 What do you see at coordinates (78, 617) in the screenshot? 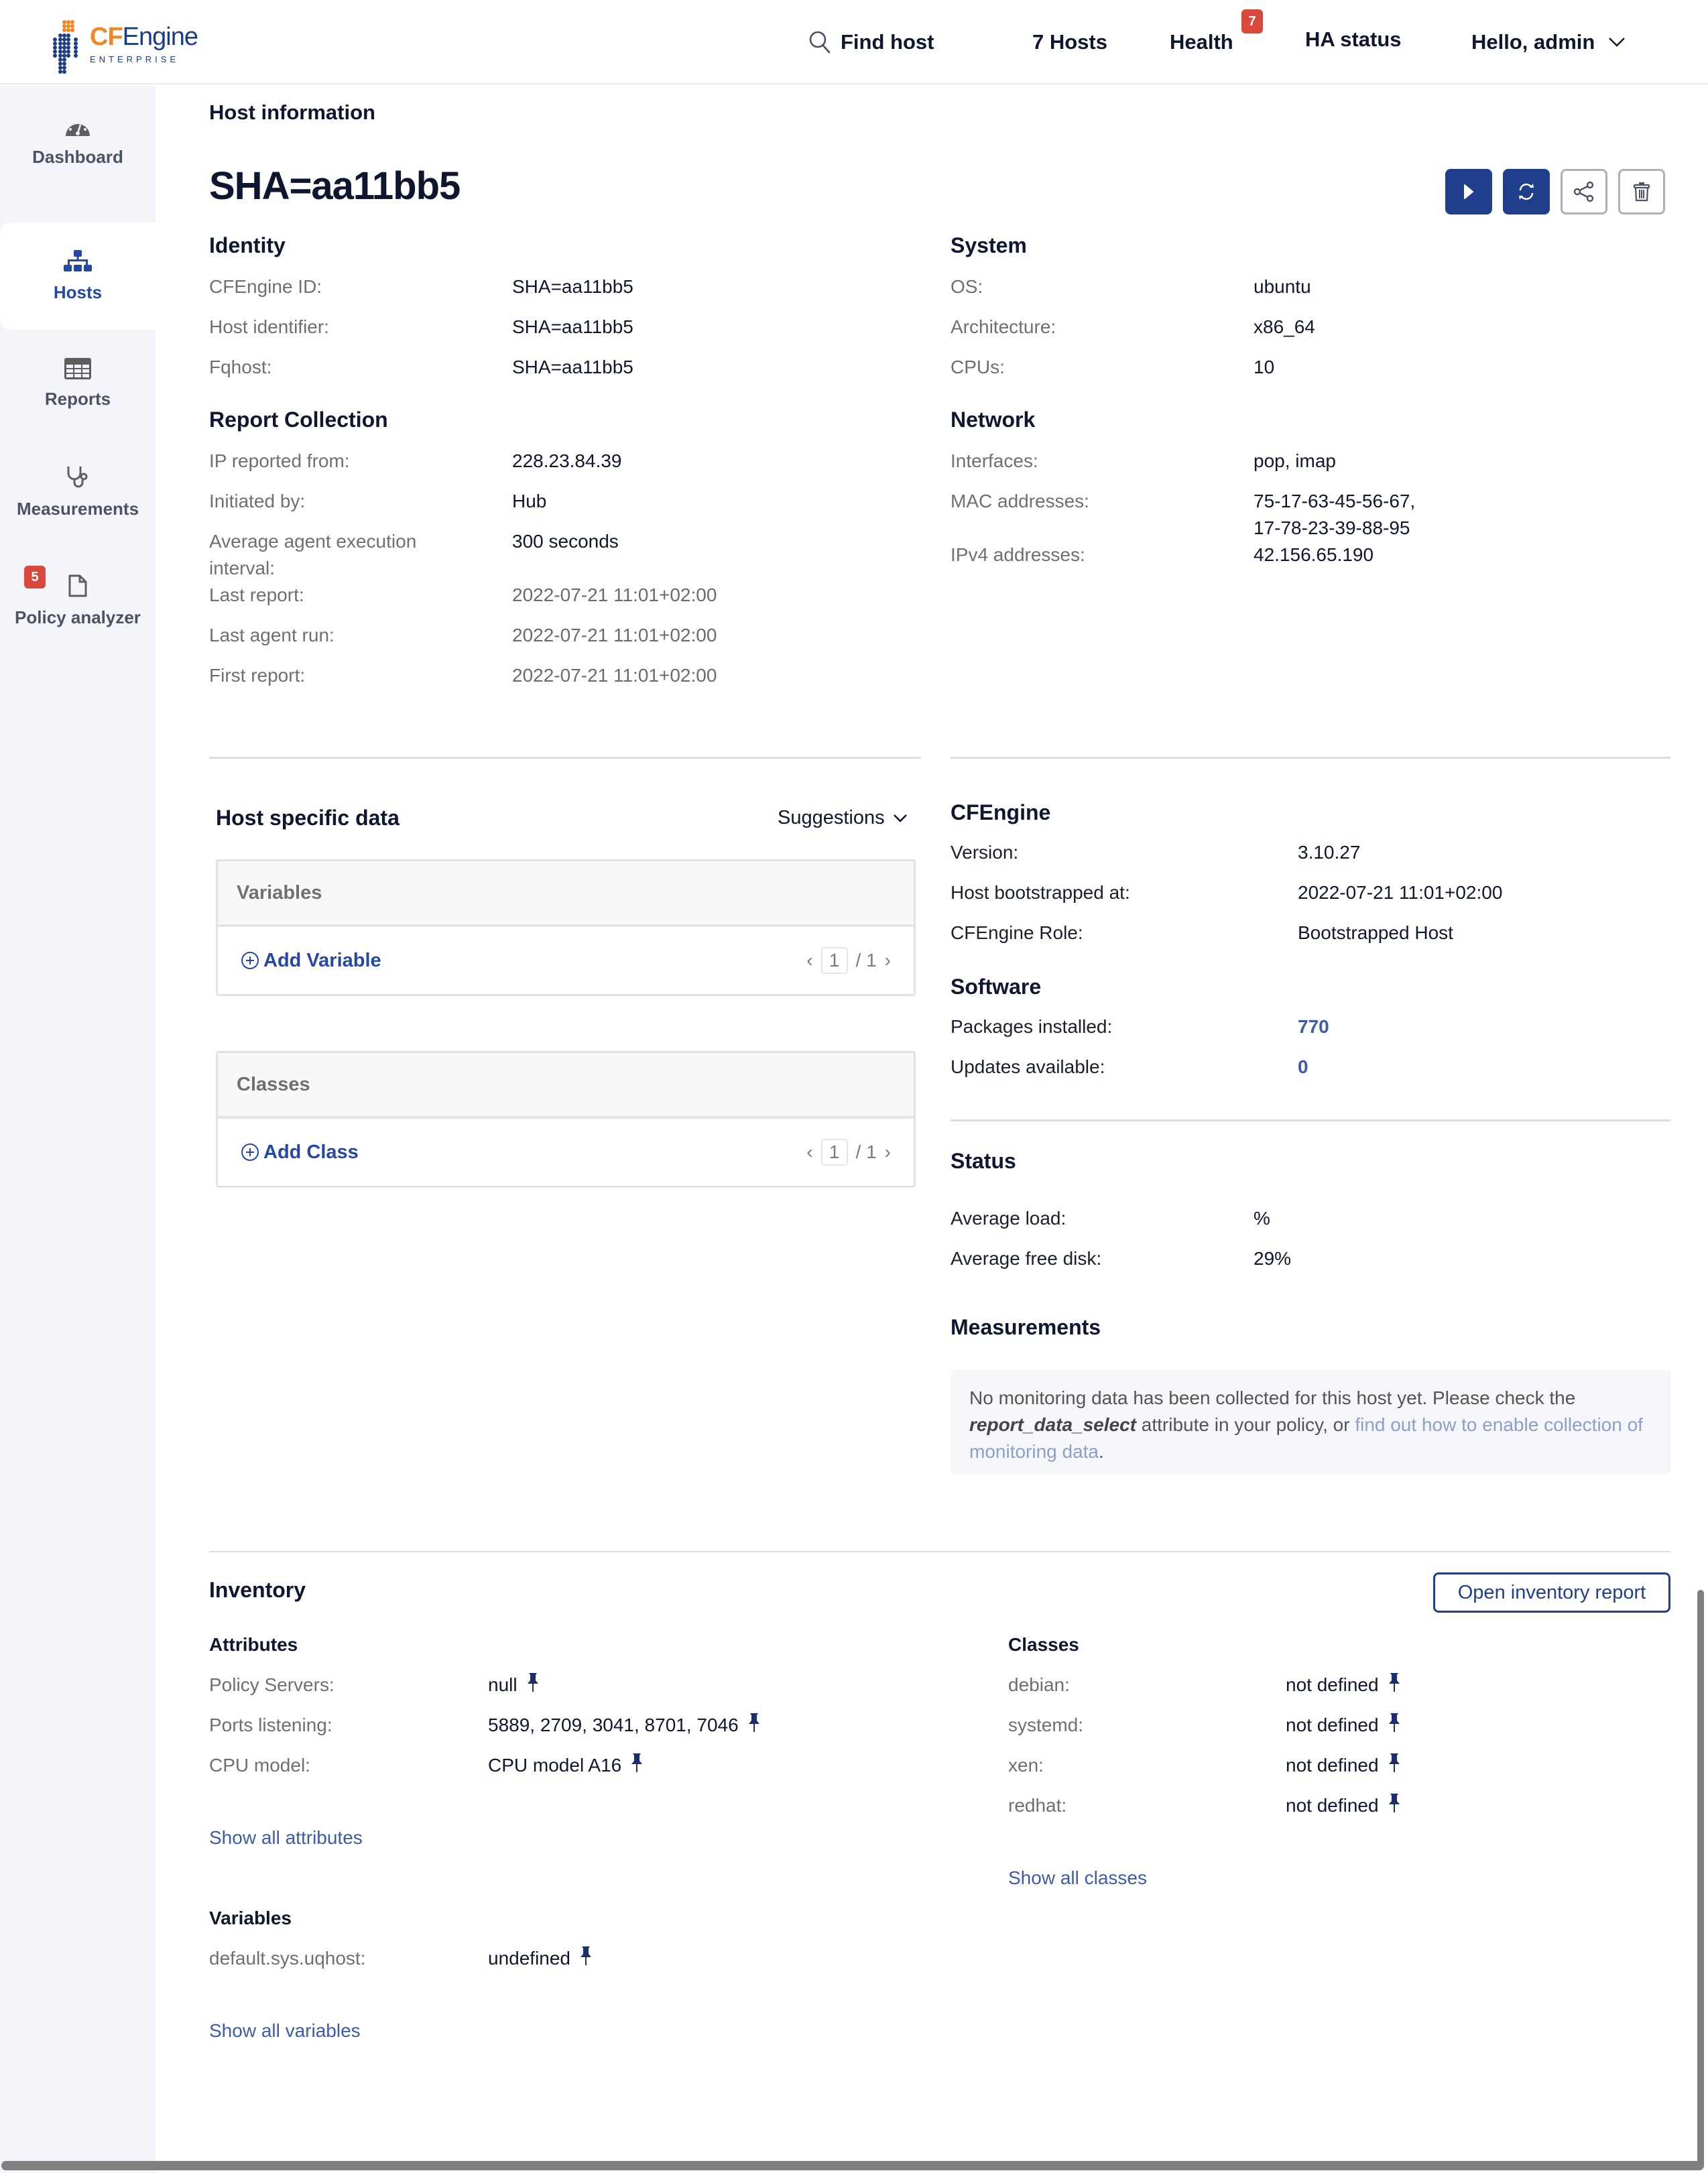
I see `sidebar-label-policy-analyzer: Policy analyzer` at bounding box center [78, 617].